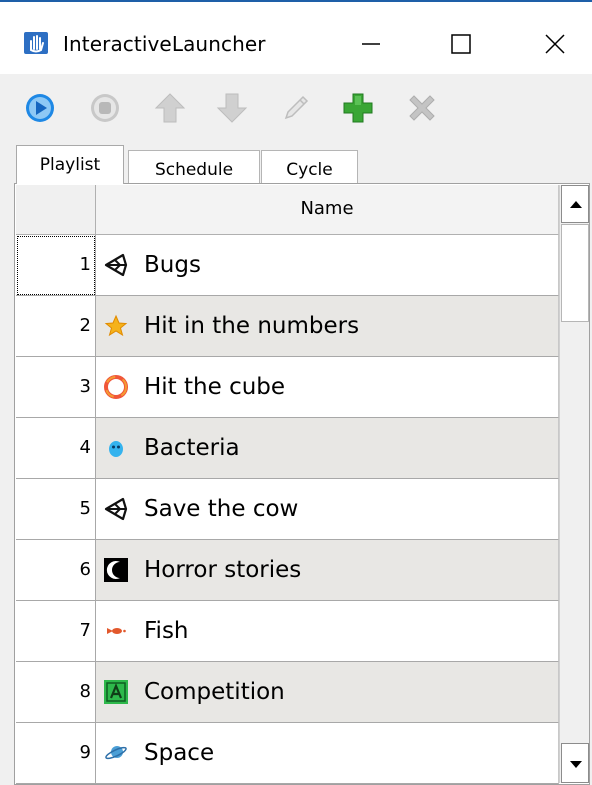 This screenshot has height=785, width=592. Describe the element at coordinates (56, 753) in the screenshot. I see `row-number: 9` at that location.